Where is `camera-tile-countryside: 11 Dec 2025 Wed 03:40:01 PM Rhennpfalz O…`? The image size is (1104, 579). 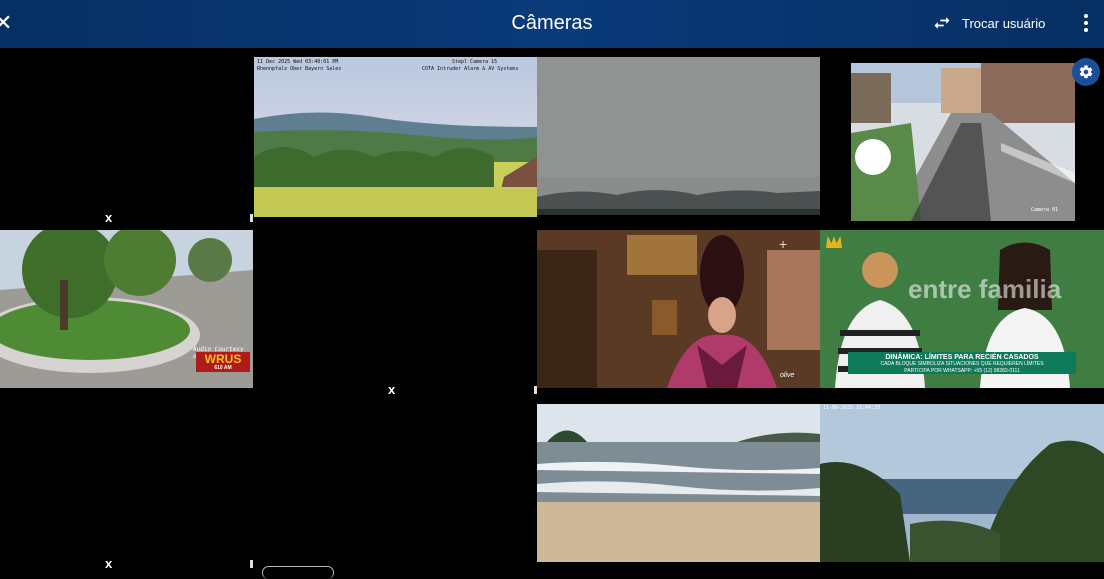 camera-tile-countryside: 11 Dec 2025 Wed 03:40:01 PM Rhennpfalz O… is located at coordinates (395, 137).